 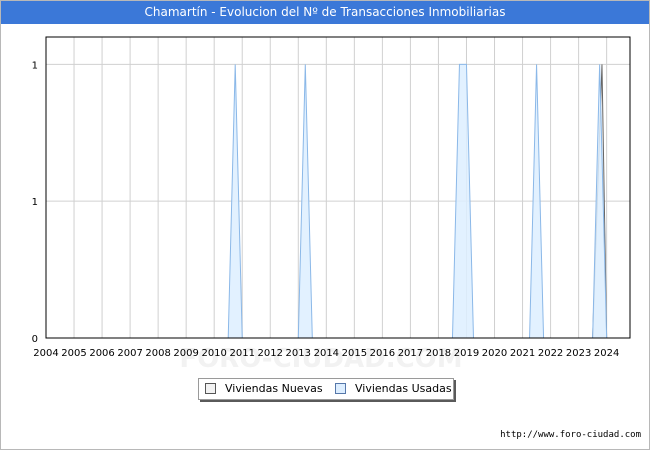 I want to click on x-tick-label: 2011, so click(x=241, y=353).